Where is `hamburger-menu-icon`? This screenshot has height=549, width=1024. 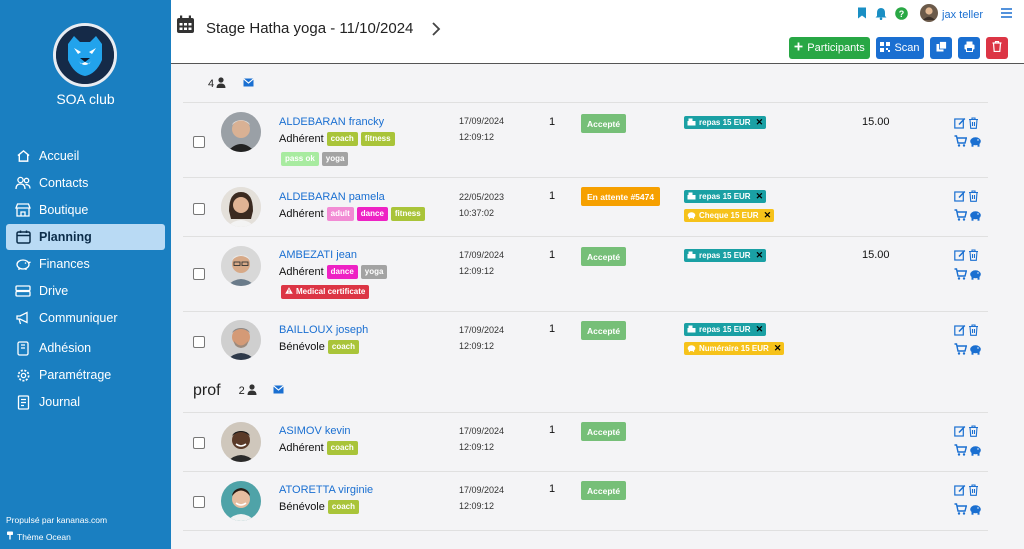
hamburger-menu-icon is located at coordinates (1006, 14).